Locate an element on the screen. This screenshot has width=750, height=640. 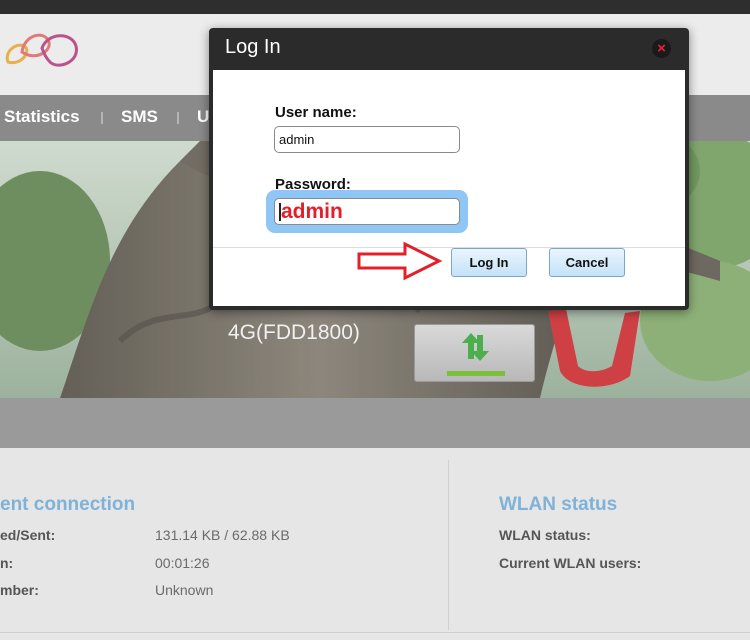
cancel-button: Cancel is located at coordinates (587, 262).